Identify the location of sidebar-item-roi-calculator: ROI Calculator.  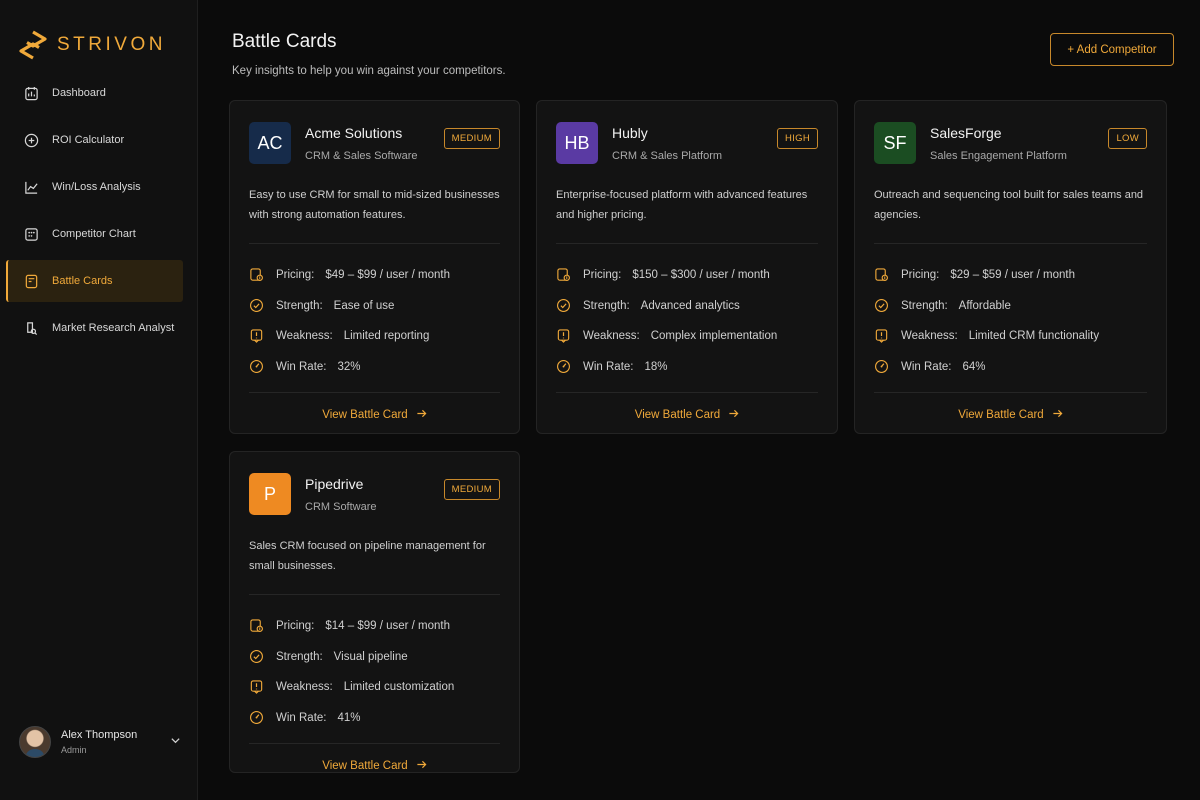
(94, 140).